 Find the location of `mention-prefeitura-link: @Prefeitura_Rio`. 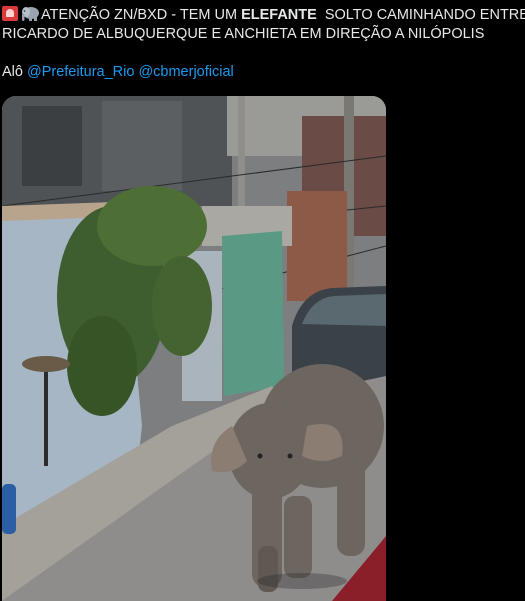

mention-prefeitura-link: @Prefeitura_Rio is located at coordinates (80, 72).